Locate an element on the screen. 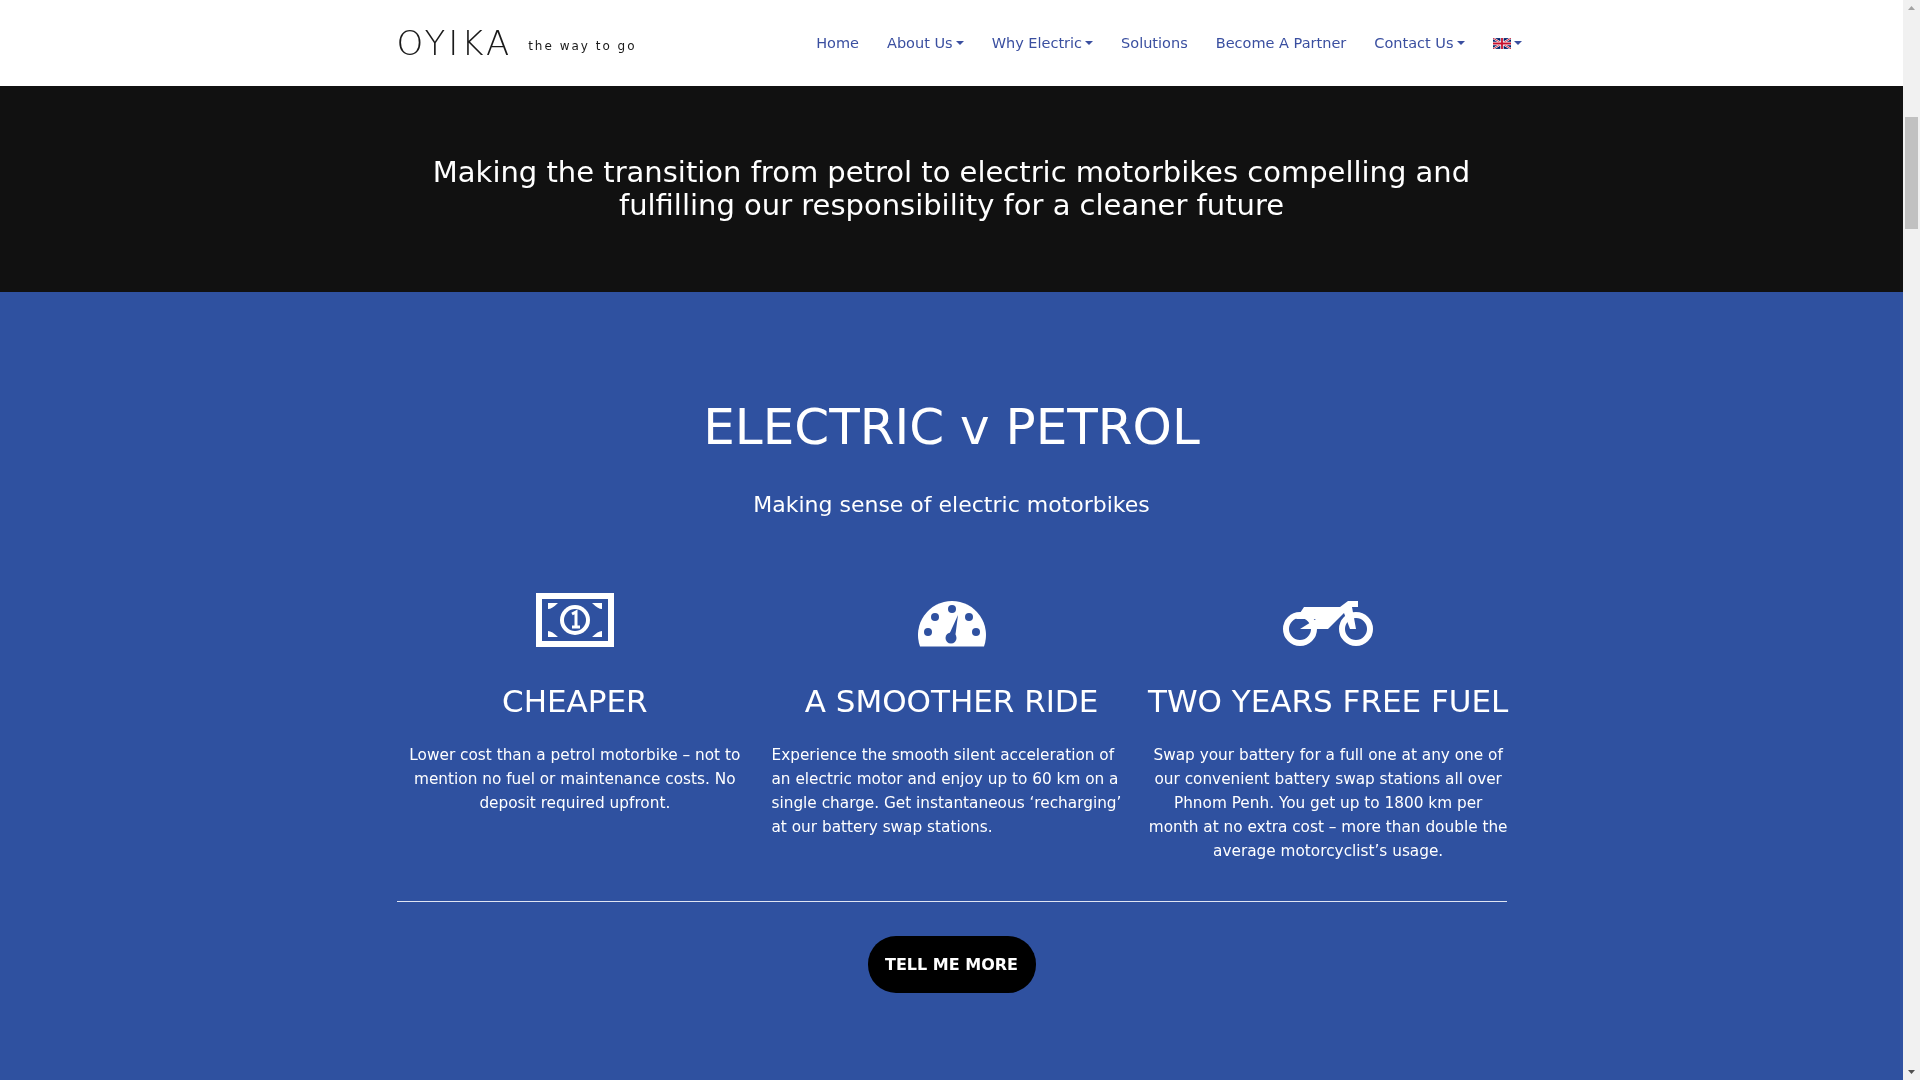 The width and height of the screenshot is (1920, 1080). tell-me-more-button: TELL ME MORE is located at coordinates (951, 964).